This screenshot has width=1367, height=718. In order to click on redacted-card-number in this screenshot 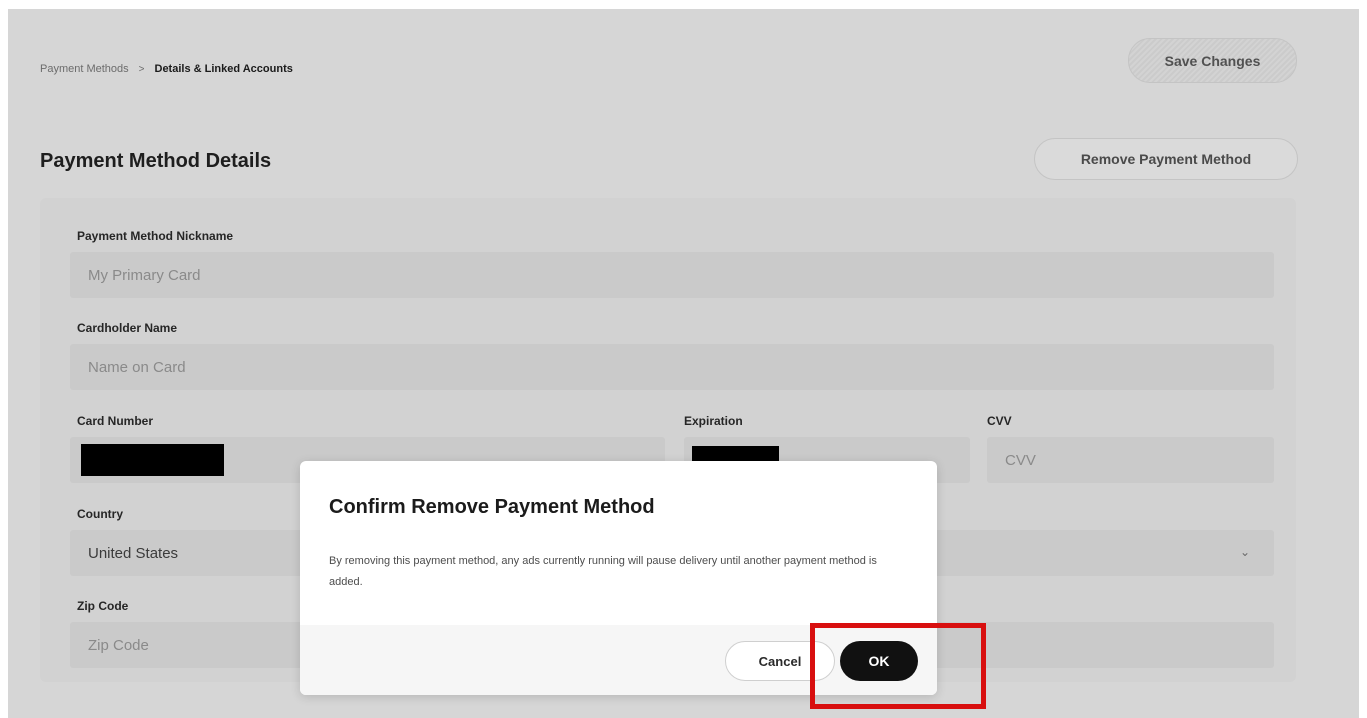, I will do `click(152, 460)`.